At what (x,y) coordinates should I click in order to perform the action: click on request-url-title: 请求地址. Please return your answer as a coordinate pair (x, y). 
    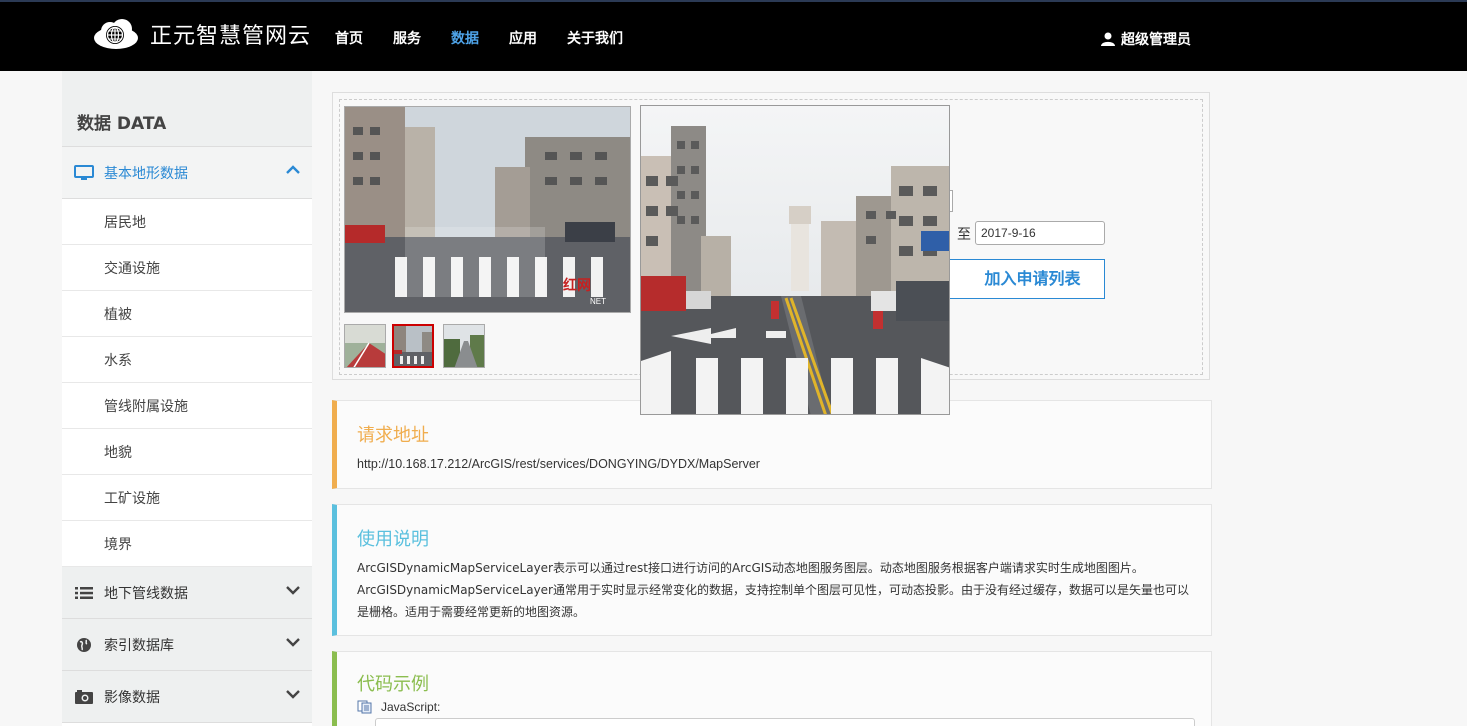
    Looking at the image, I should click on (393, 435).